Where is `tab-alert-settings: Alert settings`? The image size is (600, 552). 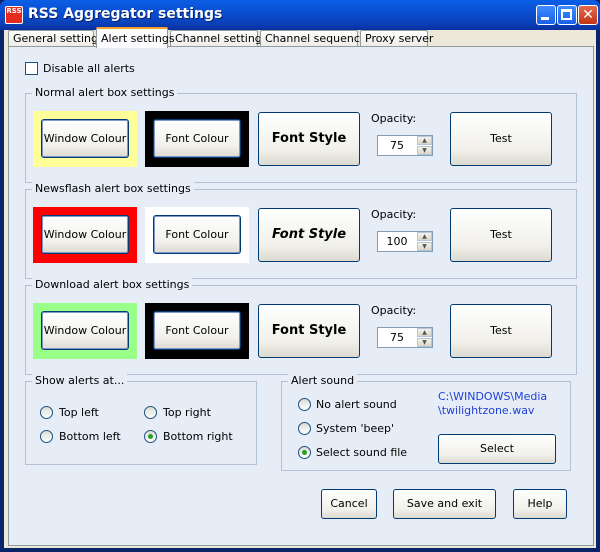 tab-alert-settings: Alert settings is located at coordinates (135, 37).